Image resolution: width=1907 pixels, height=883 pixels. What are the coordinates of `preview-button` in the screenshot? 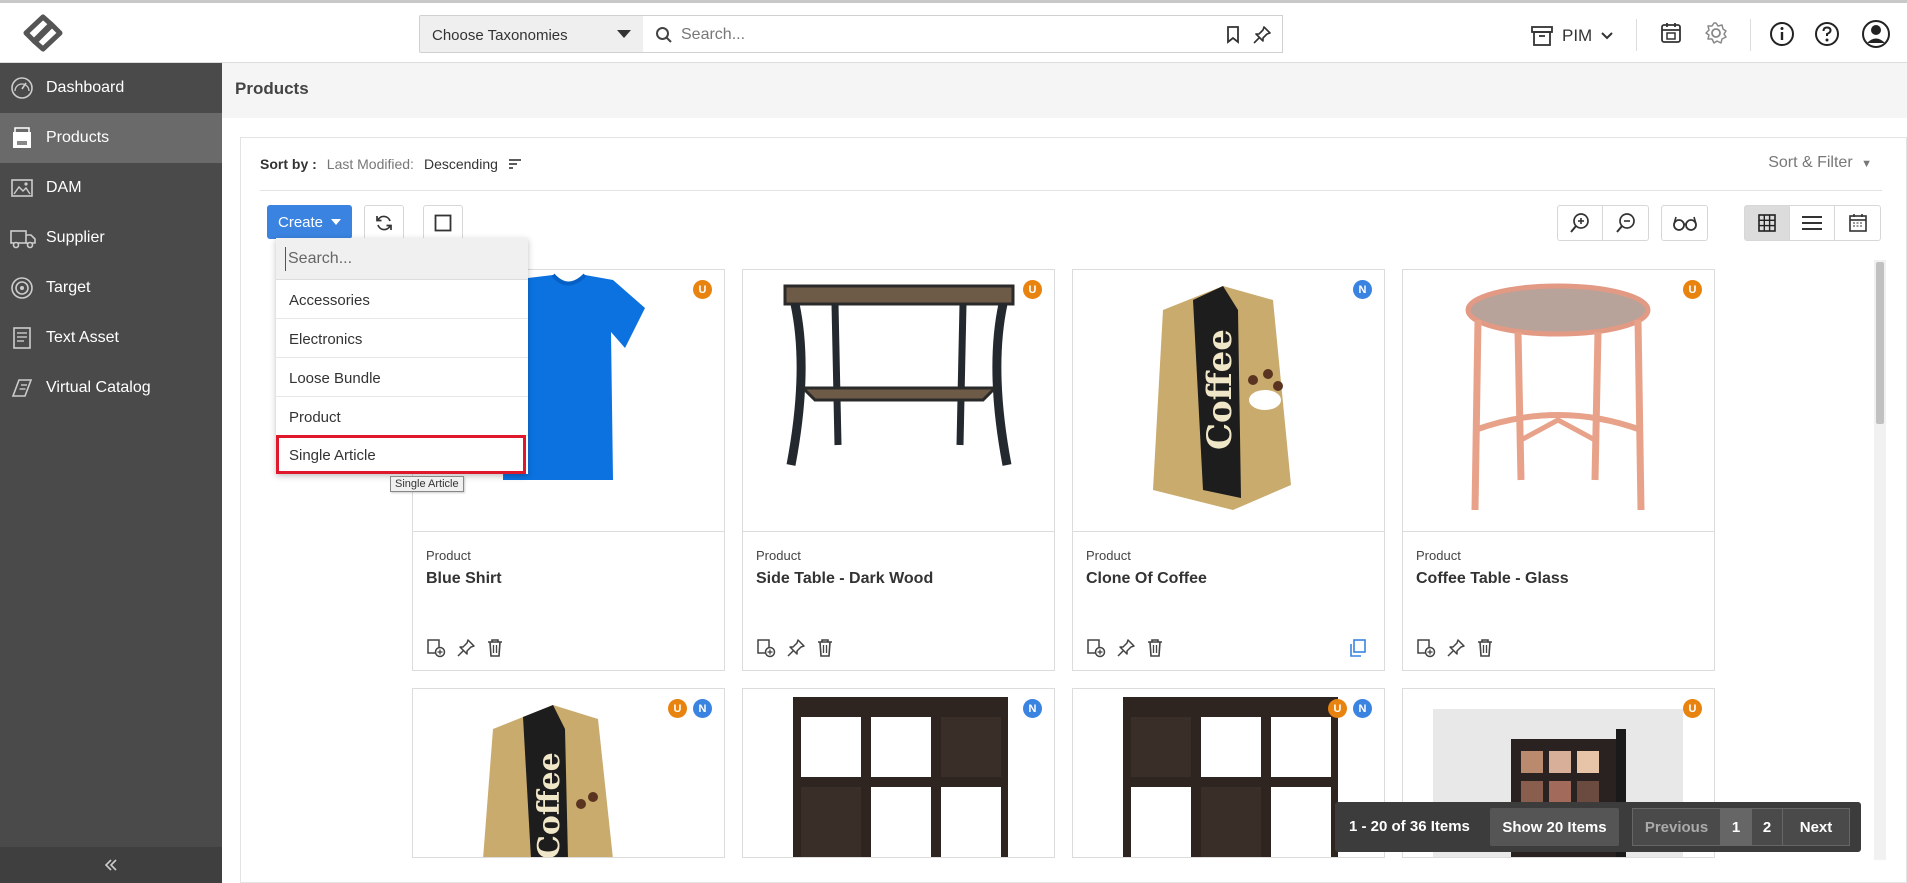 It's located at (1684, 223).